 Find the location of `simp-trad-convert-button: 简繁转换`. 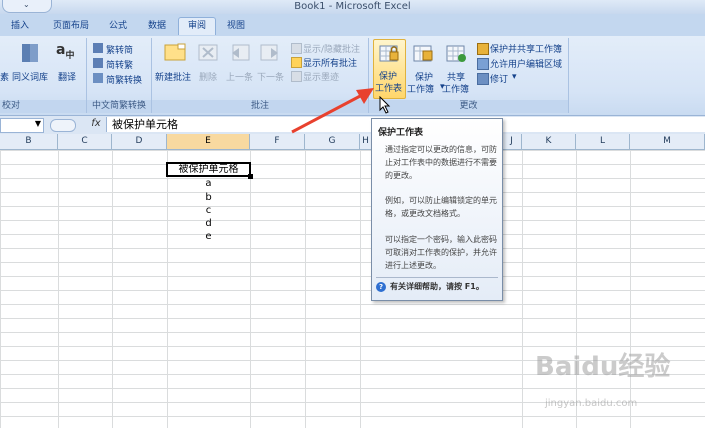

simp-trad-convert-button: 简繁转换 is located at coordinates (124, 79).